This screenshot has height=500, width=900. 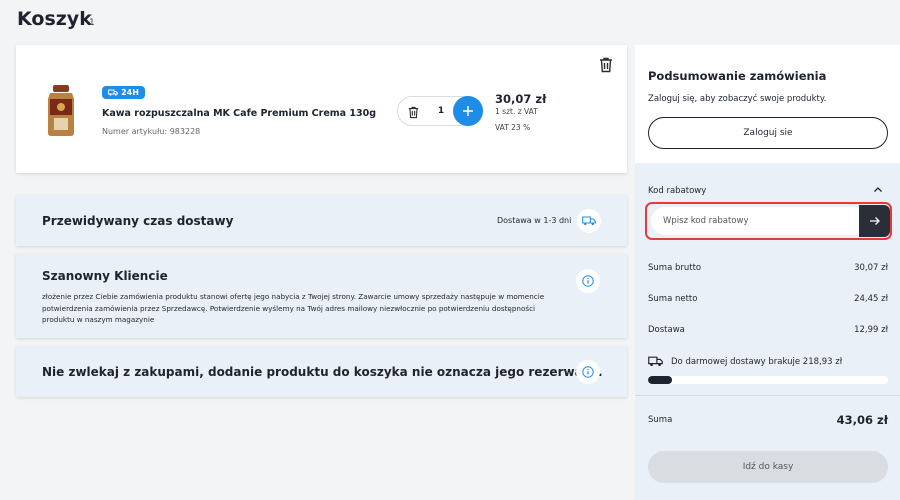 What do you see at coordinates (534, 220) in the screenshot?
I see `delivery-time-text: Dostawa w 1-3 dni` at bounding box center [534, 220].